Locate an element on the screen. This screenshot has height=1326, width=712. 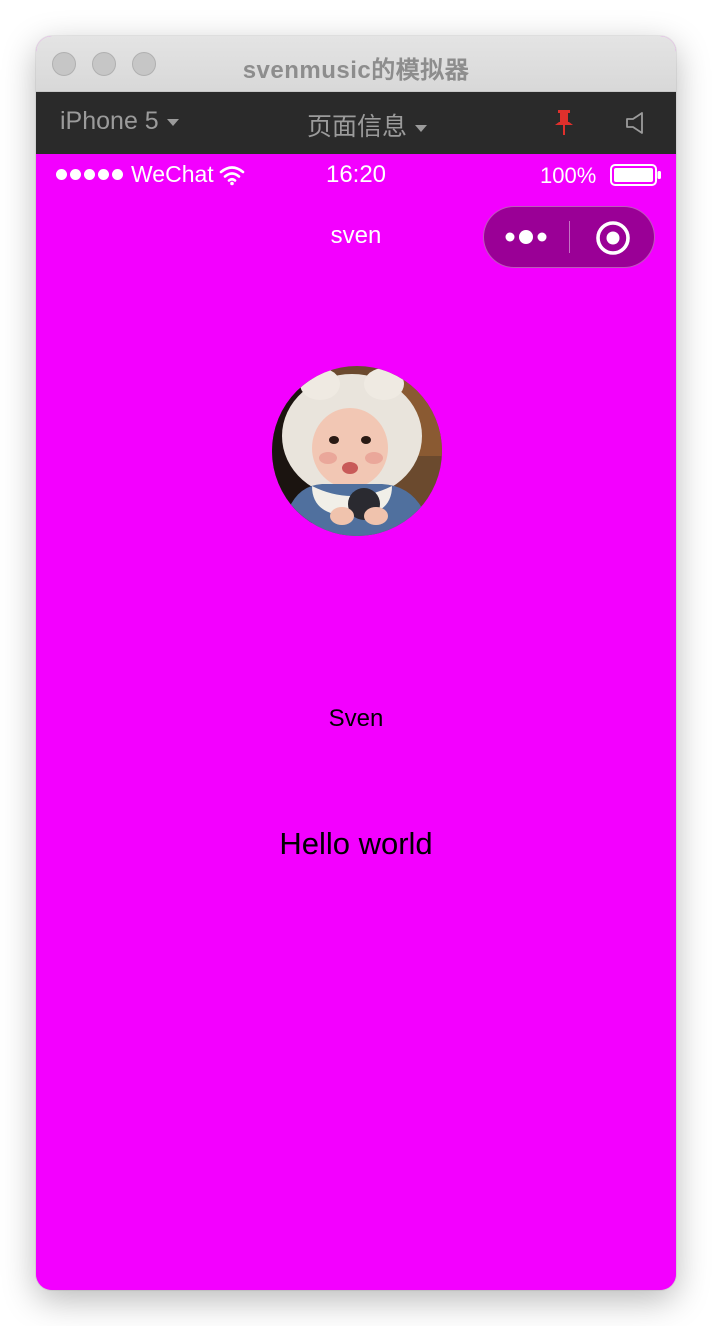
motto-text: Hello world is located at coordinates (356, 843).